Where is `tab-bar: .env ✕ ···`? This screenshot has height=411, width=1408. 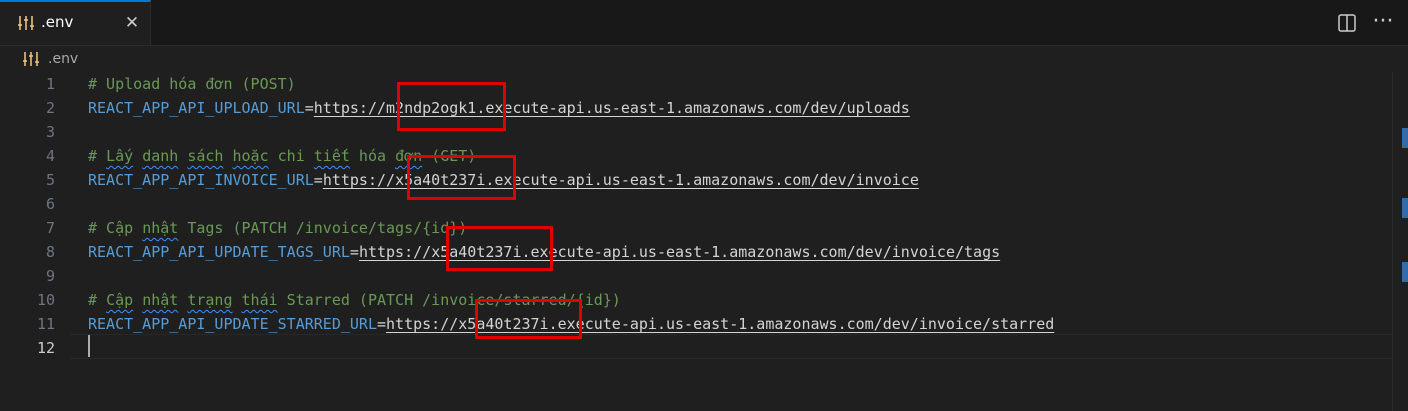
tab-bar: .env ✕ ··· is located at coordinates (704, 23).